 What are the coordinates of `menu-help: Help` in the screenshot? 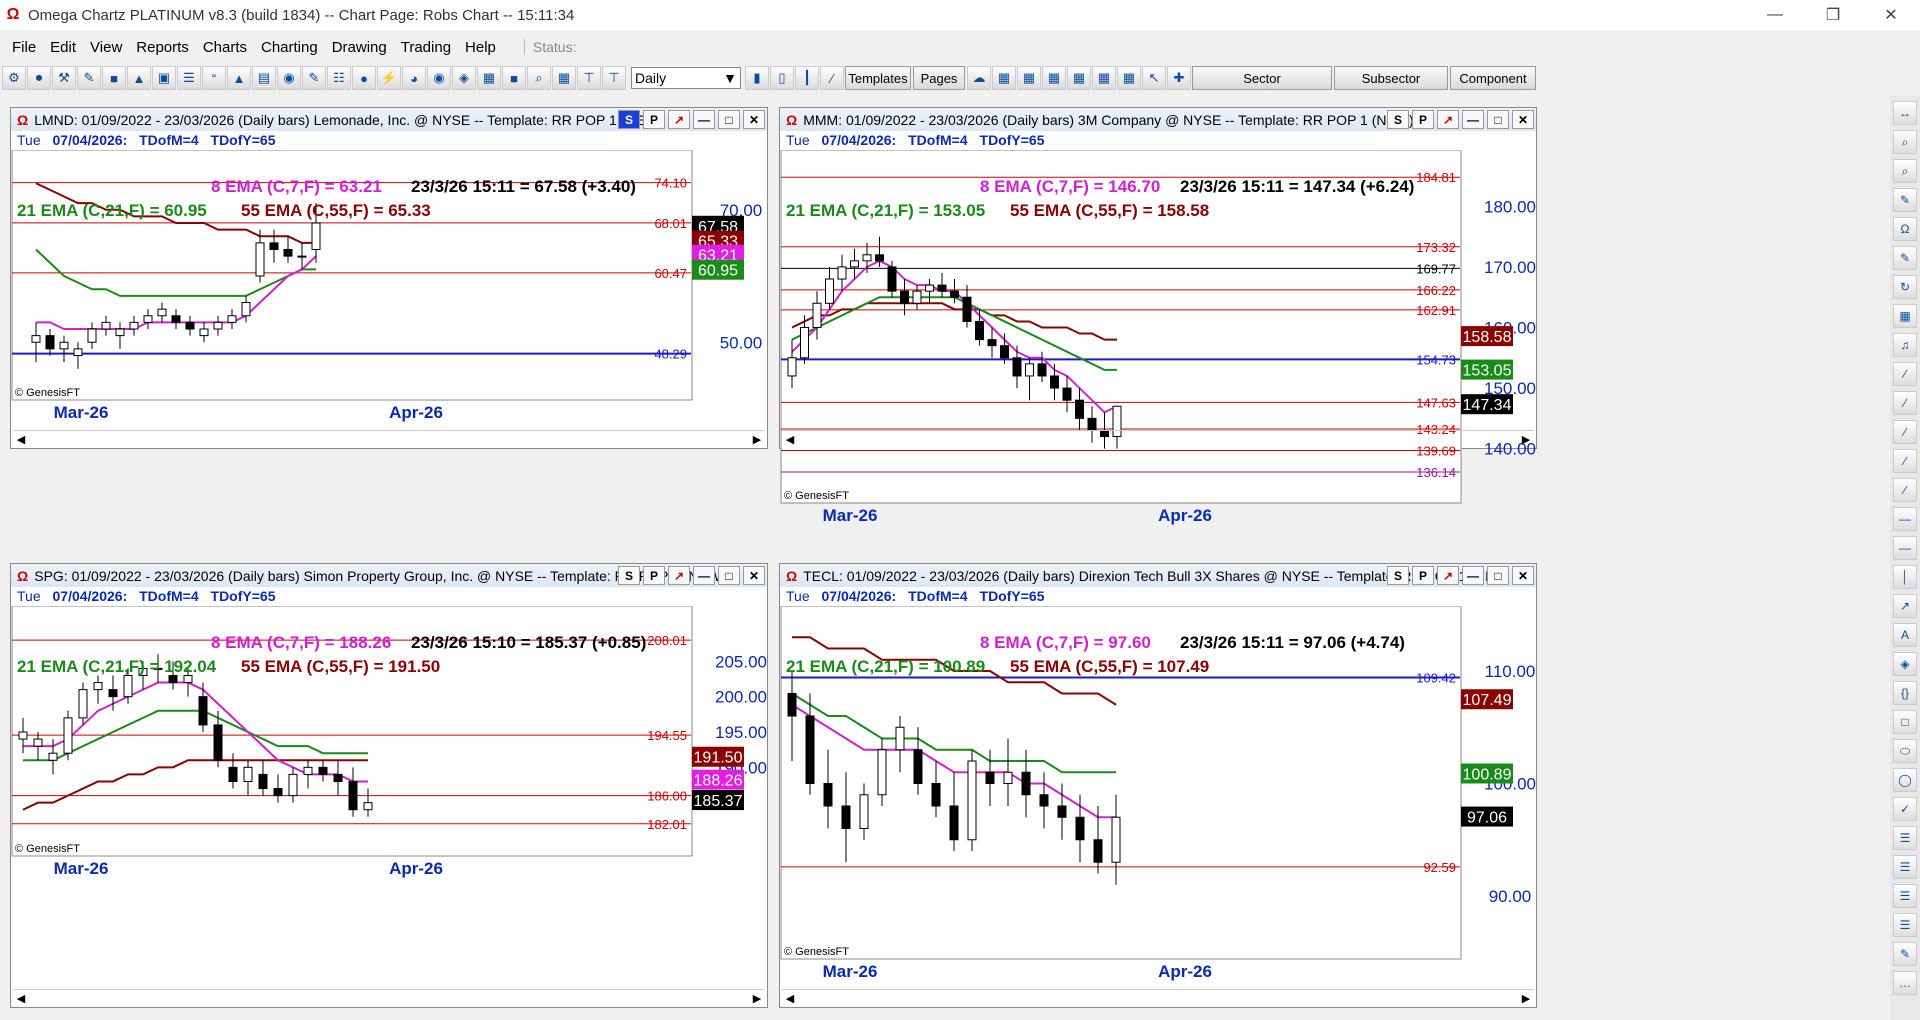 It's located at (480, 47).